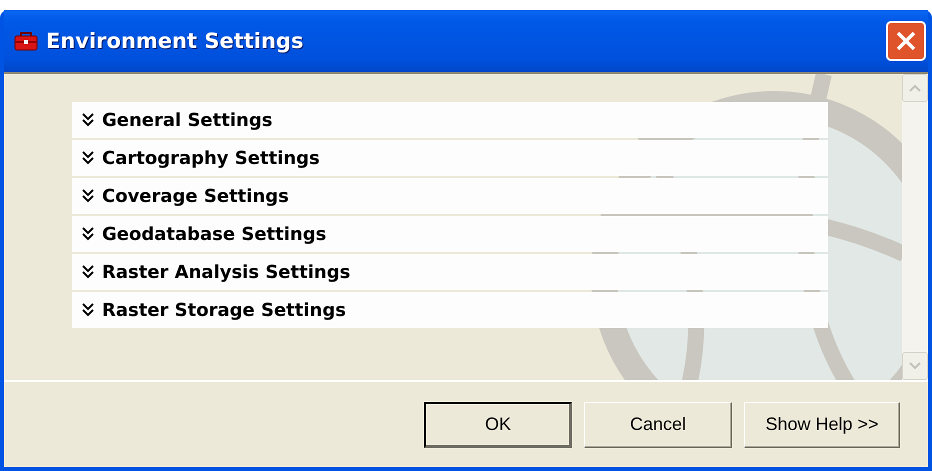 Image resolution: width=932 pixels, height=471 pixels. What do you see at coordinates (915, 366) in the screenshot?
I see `scroll-down-icon` at bounding box center [915, 366].